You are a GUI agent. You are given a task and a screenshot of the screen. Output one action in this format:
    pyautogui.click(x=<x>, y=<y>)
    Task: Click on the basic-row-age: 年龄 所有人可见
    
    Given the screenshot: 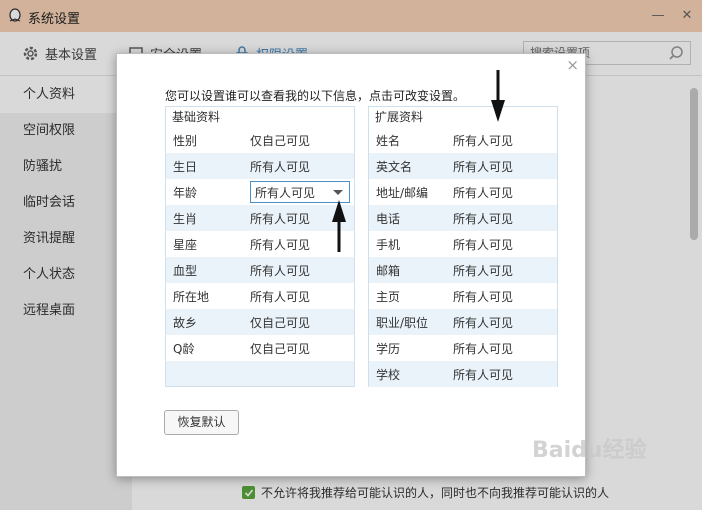 What is the action you would take?
    pyautogui.click(x=260, y=192)
    